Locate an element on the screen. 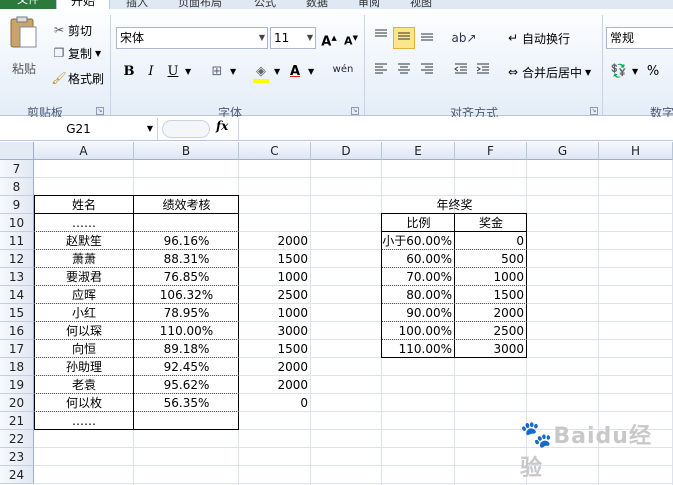  employee-name-cell: 老袁 is located at coordinates (84, 385).